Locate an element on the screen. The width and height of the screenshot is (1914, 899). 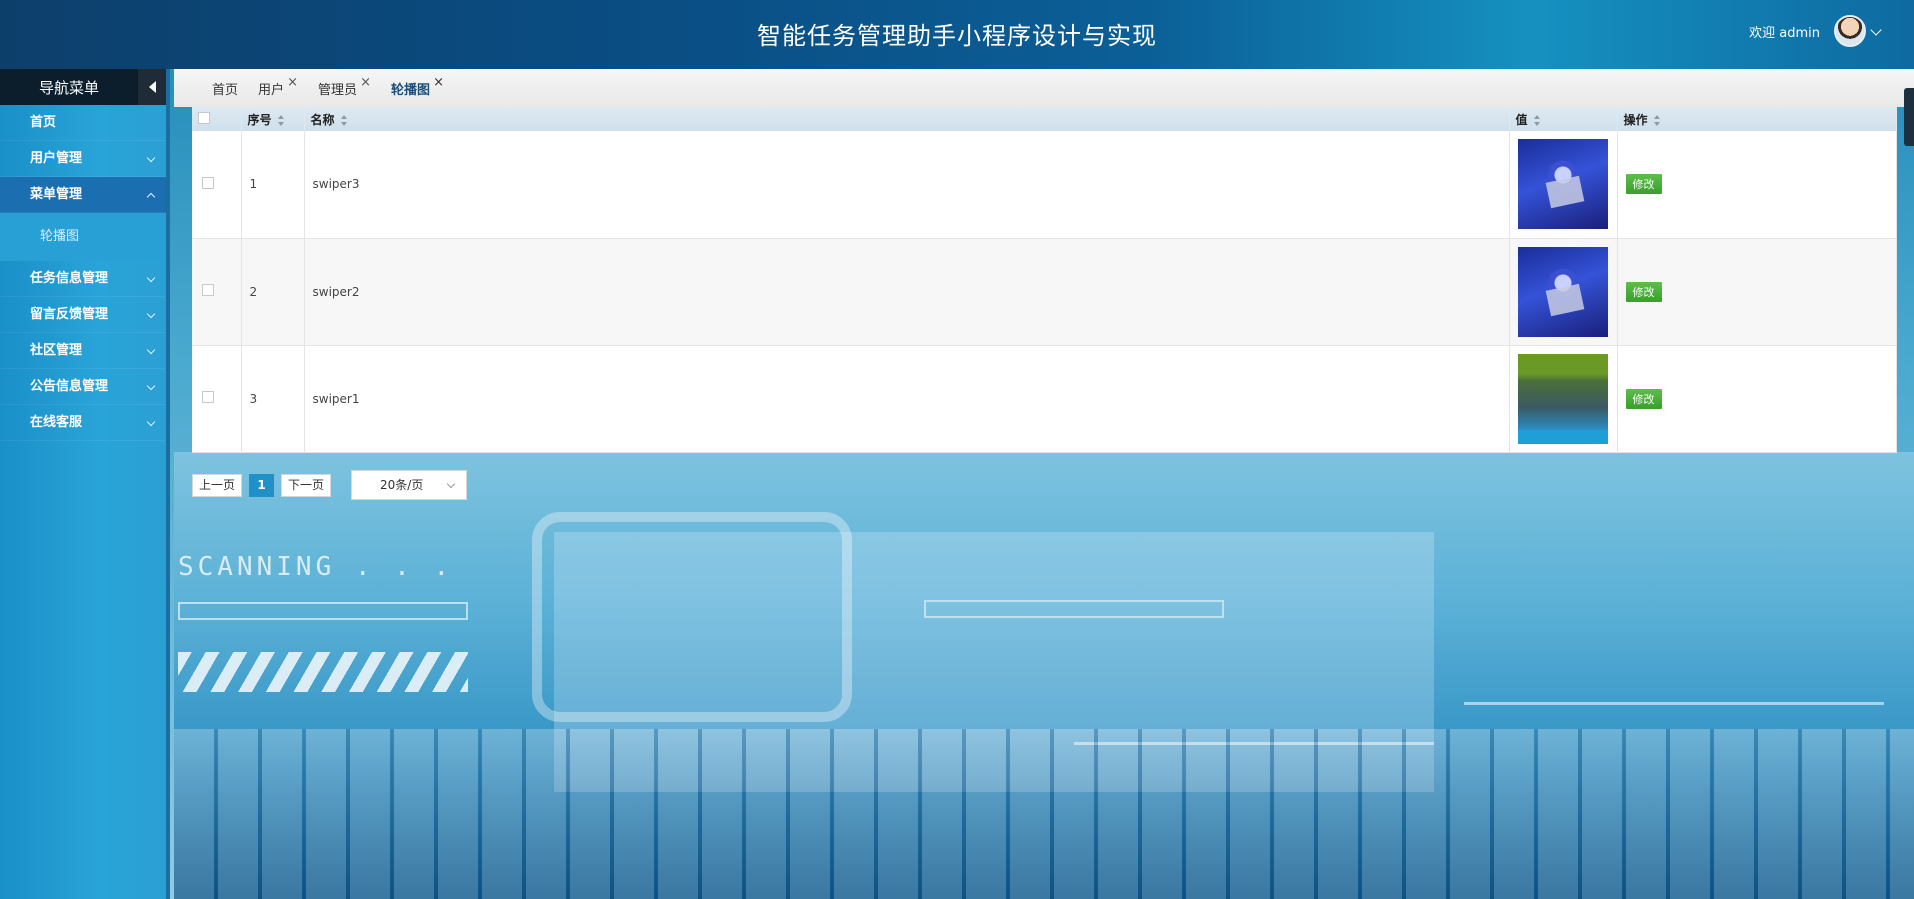
sidebar-item-feedback: 留言反馈管理 is located at coordinates (83, 315).